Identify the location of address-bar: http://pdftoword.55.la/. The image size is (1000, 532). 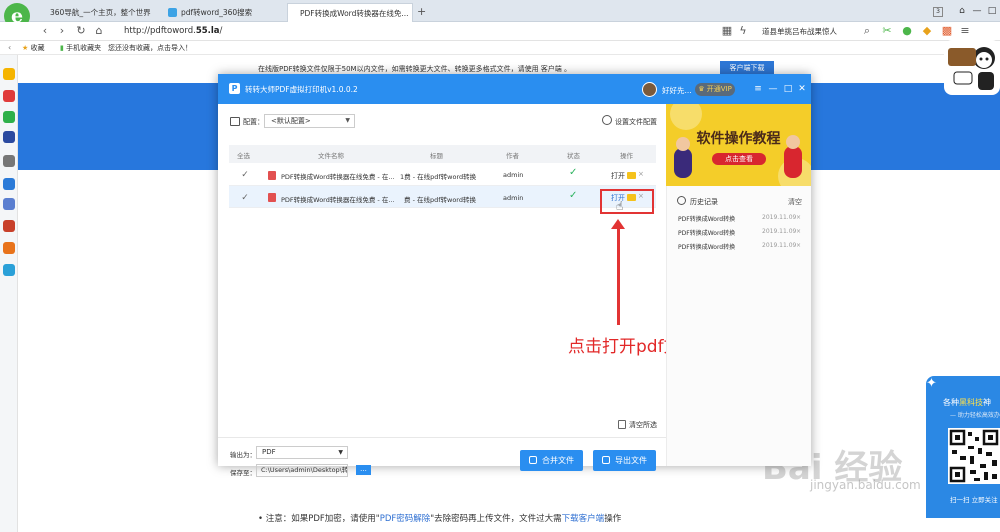
(414, 31).